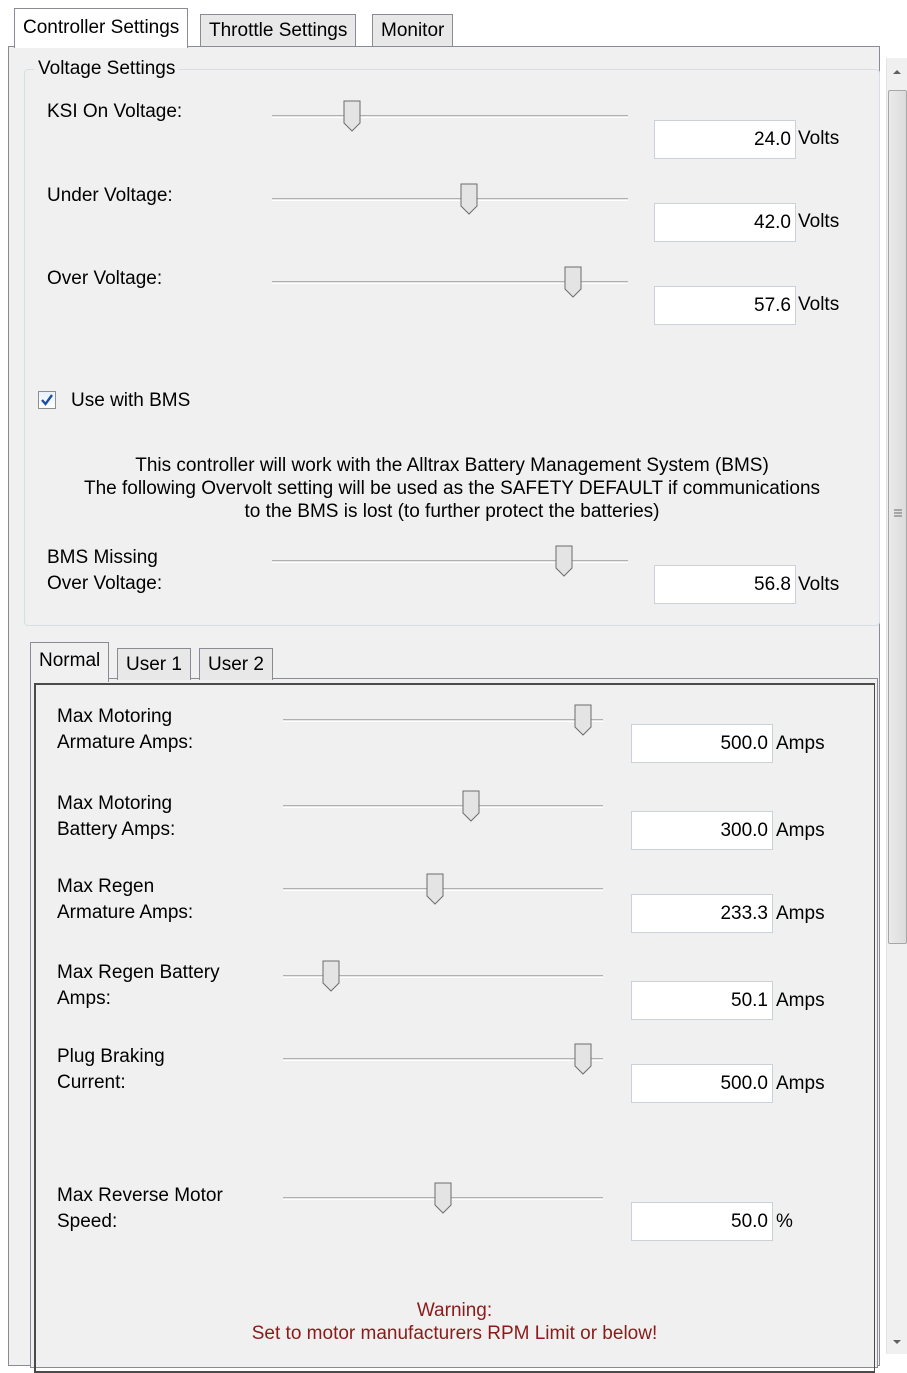 The image size is (907, 1373). I want to click on under-voltage-unit: Volts, so click(819, 221).